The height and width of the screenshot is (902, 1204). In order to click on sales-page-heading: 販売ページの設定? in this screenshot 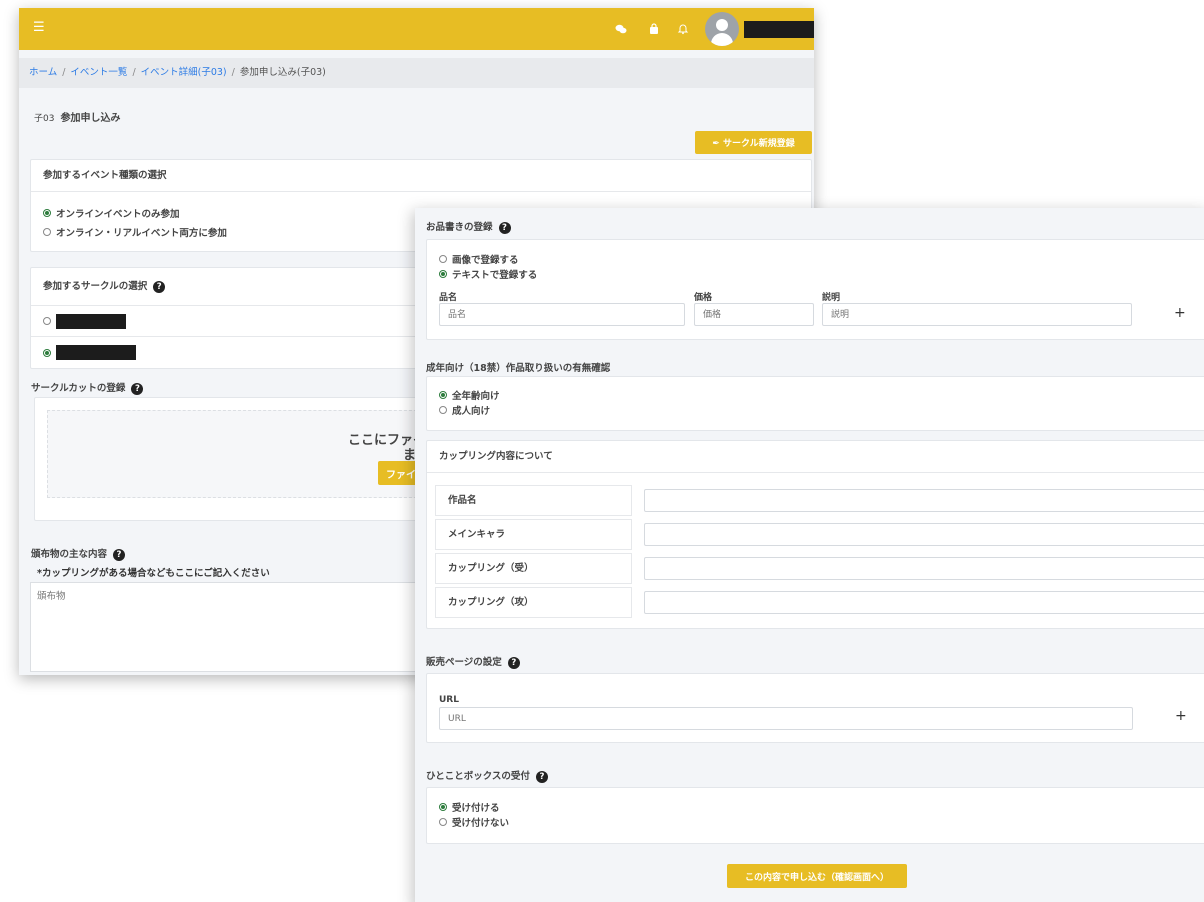, I will do `click(473, 661)`.